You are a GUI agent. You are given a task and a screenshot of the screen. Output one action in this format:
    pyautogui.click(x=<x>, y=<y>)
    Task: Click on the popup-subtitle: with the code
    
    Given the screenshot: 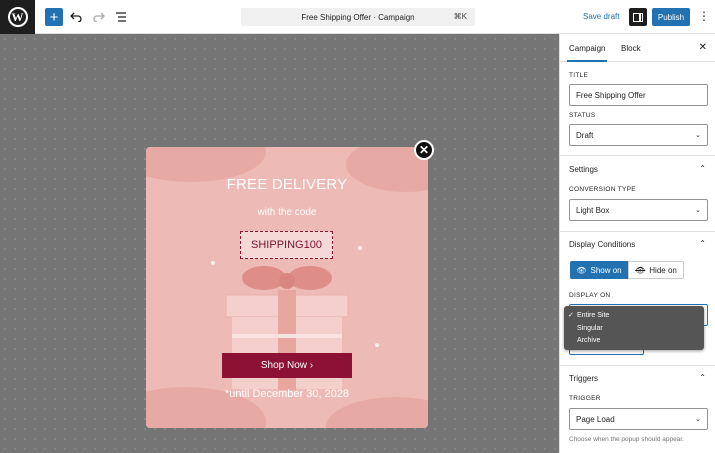 What is the action you would take?
    pyautogui.click(x=287, y=212)
    